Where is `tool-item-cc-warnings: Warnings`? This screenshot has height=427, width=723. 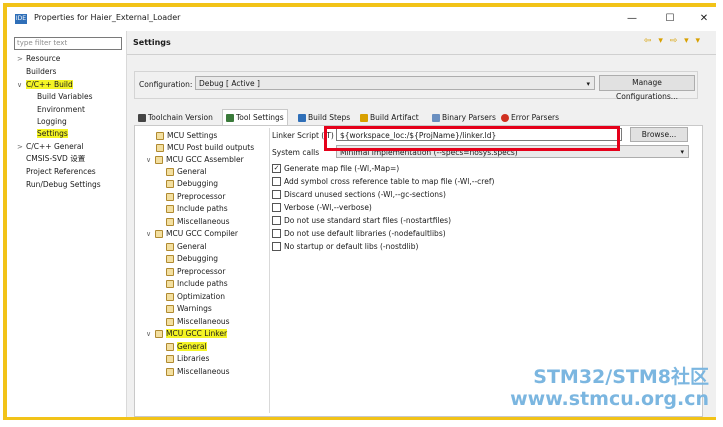
tool-item-cc-warnings: Warnings is located at coordinates (189, 309).